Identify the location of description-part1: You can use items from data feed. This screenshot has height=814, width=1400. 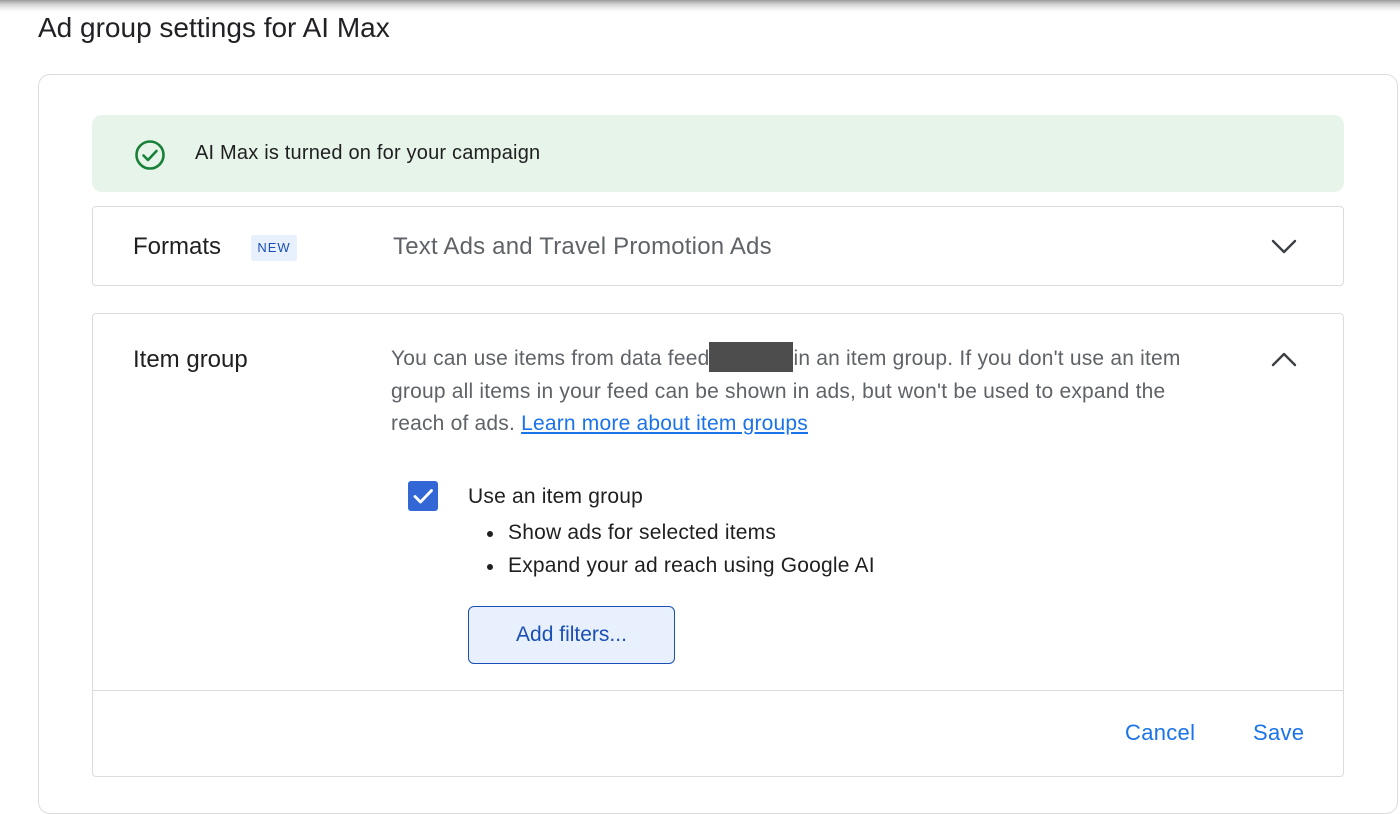
(550, 358).